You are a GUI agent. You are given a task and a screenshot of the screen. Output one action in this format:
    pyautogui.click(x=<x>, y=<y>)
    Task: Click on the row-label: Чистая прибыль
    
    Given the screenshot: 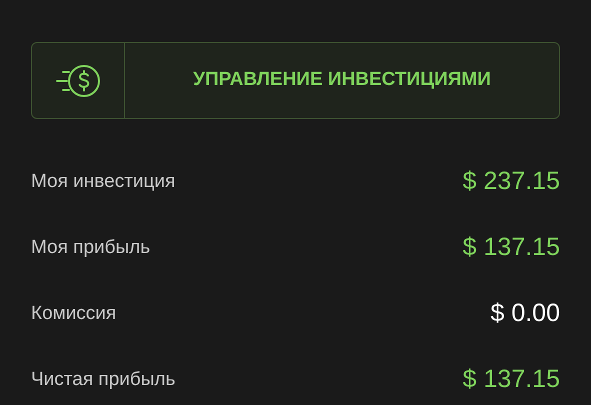 What is the action you would take?
    pyautogui.click(x=103, y=380)
    